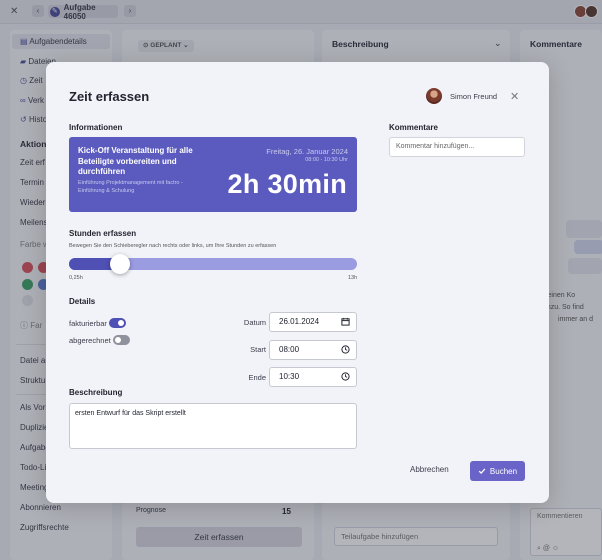  Describe the element at coordinates (76, 278) in the screenshot. I see `slider-min-label: 0,25h` at that location.